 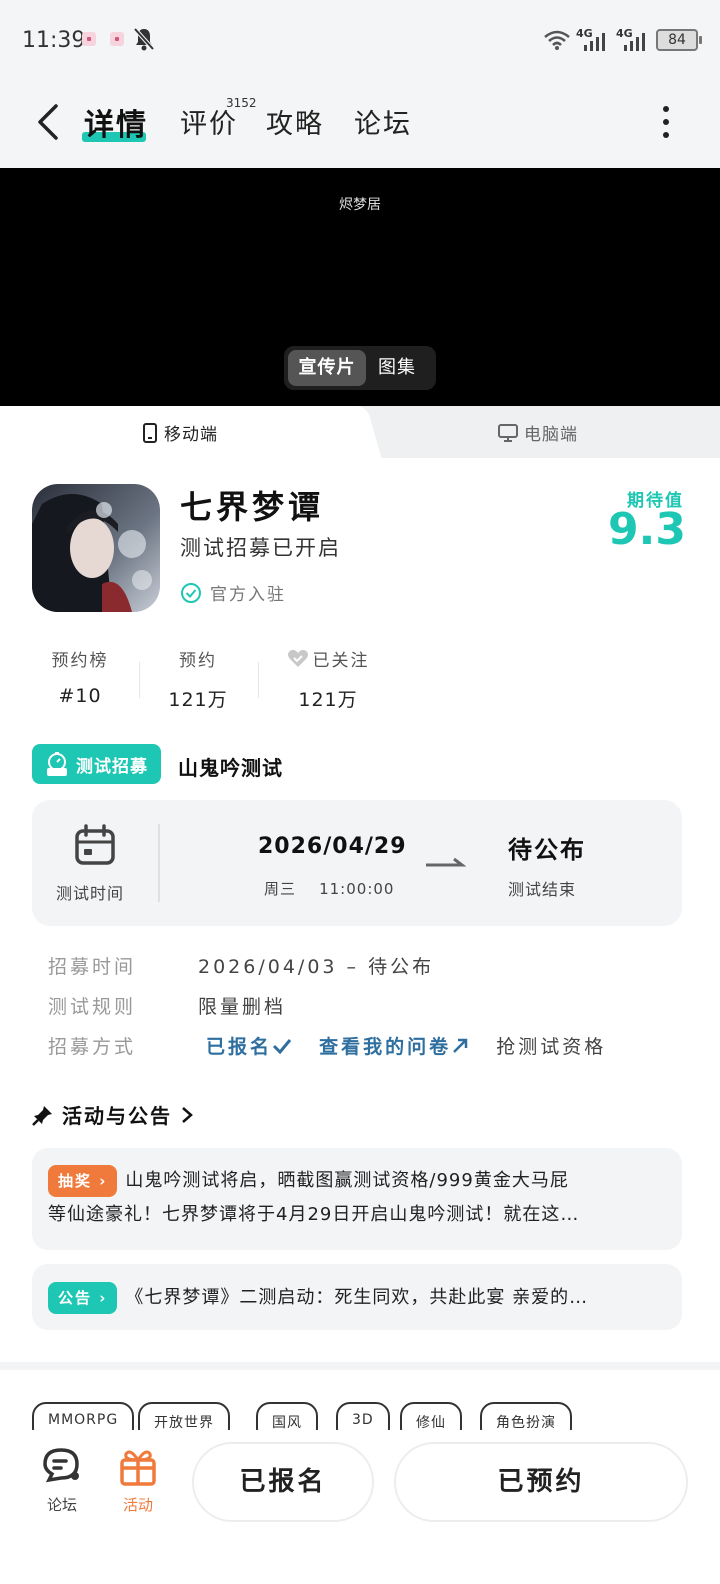 I want to click on announcement-tag: 公告 ›, so click(x=83, y=1297).